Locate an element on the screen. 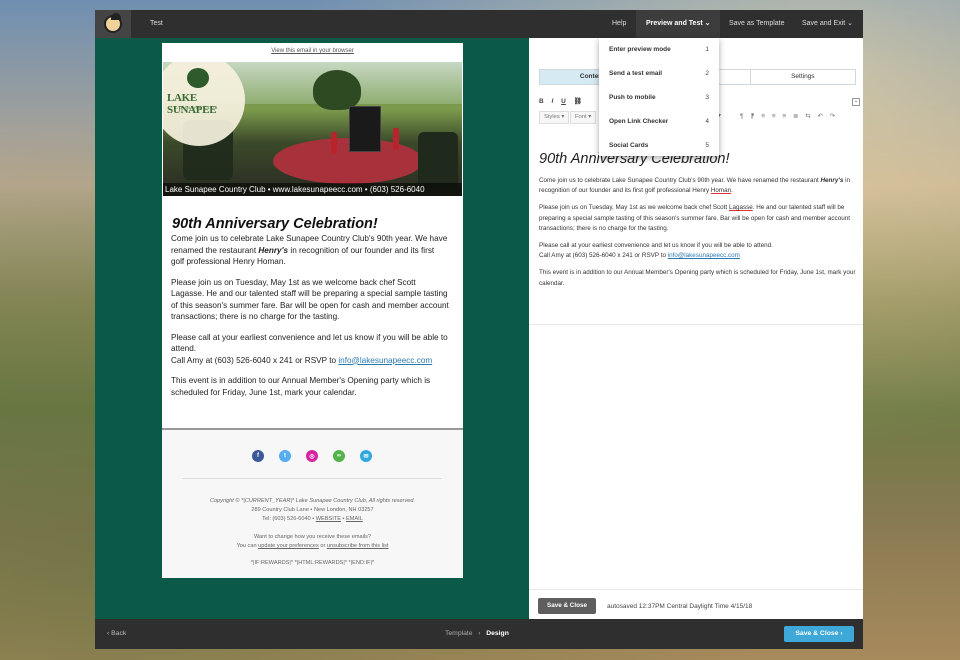 This screenshot has height=660, width=960. footer-divider is located at coordinates (312, 478).